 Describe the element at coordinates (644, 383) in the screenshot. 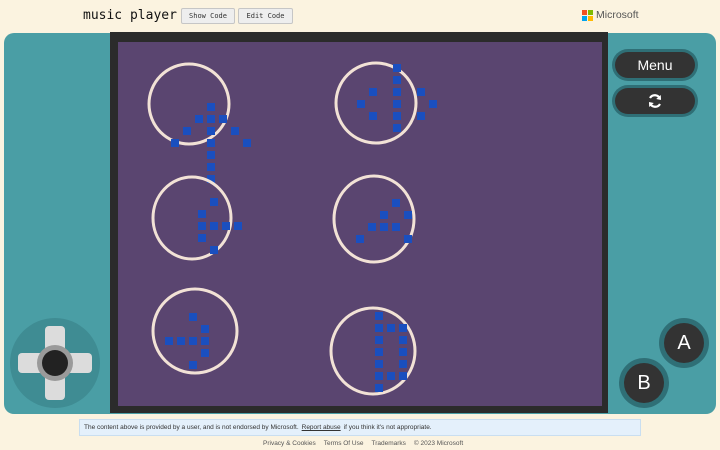

I see `b-button: B` at that location.